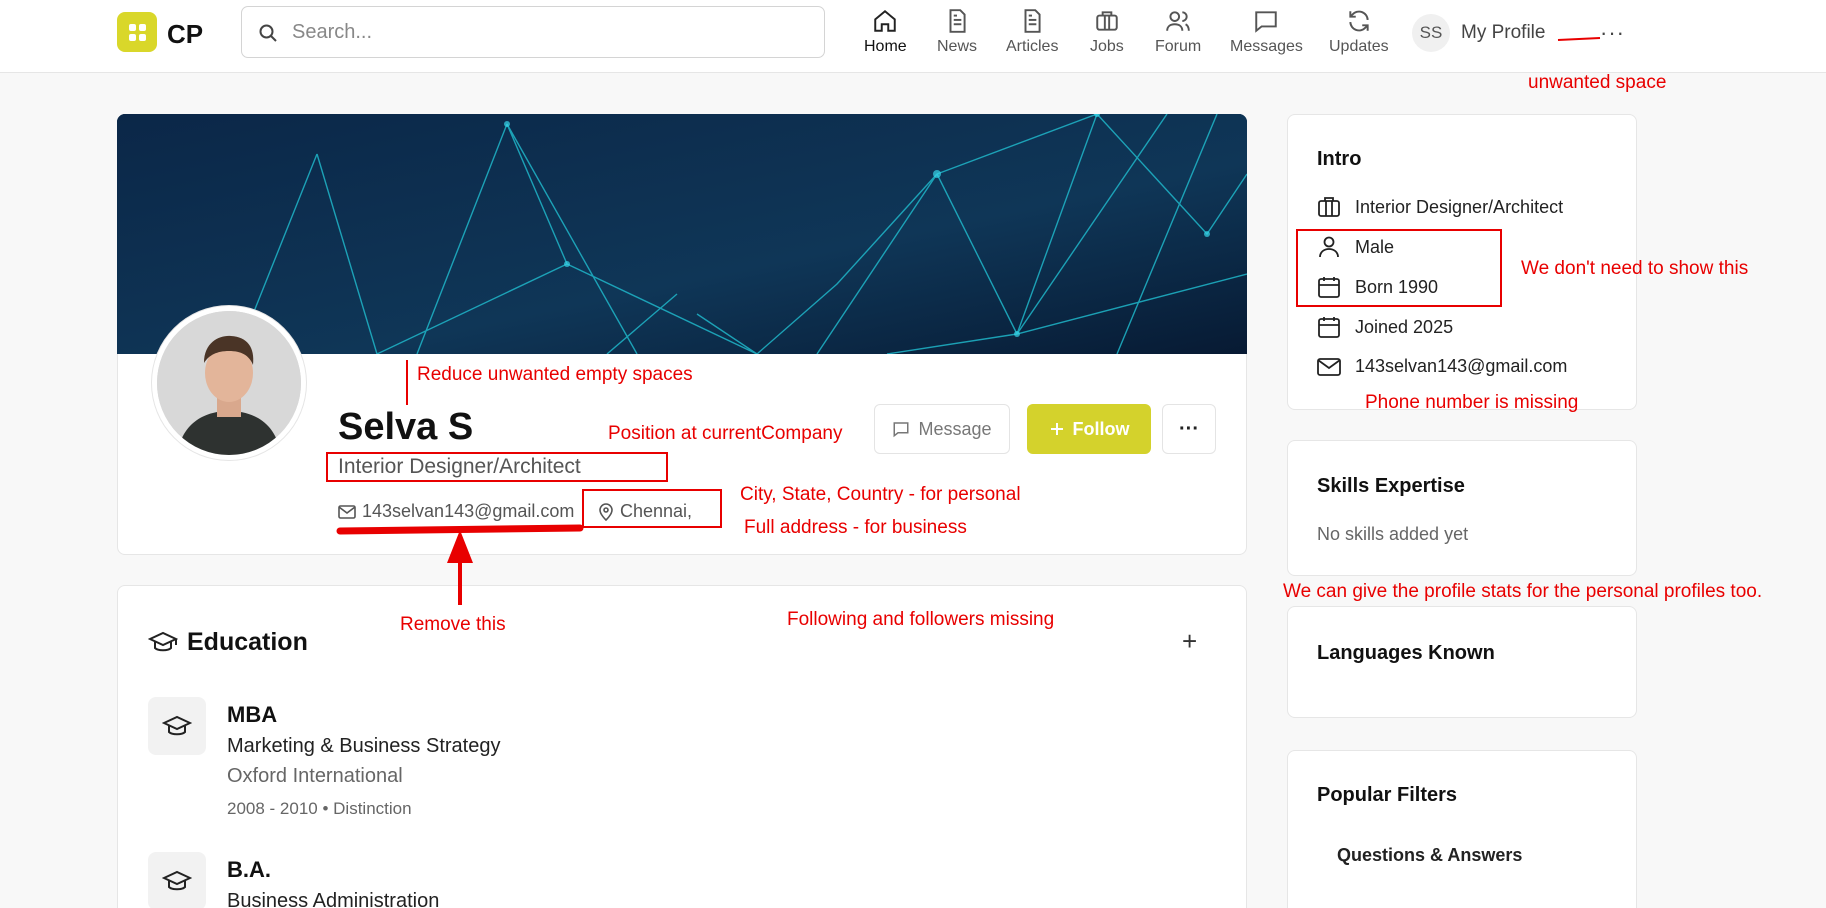 The height and width of the screenshot is (908, 1826). What do you see at coordinates (555, 374) in the screenshot?
I see `annotation-reduce-space: Reduce unwanted empty spaces` at bounding box center [555, 374].